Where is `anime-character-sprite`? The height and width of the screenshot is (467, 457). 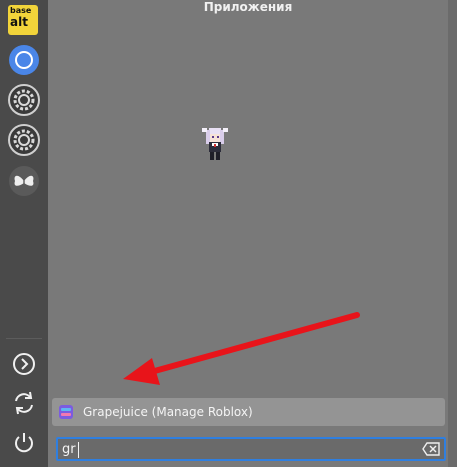
anime-character-sprite is located at coordinates (215, 144).